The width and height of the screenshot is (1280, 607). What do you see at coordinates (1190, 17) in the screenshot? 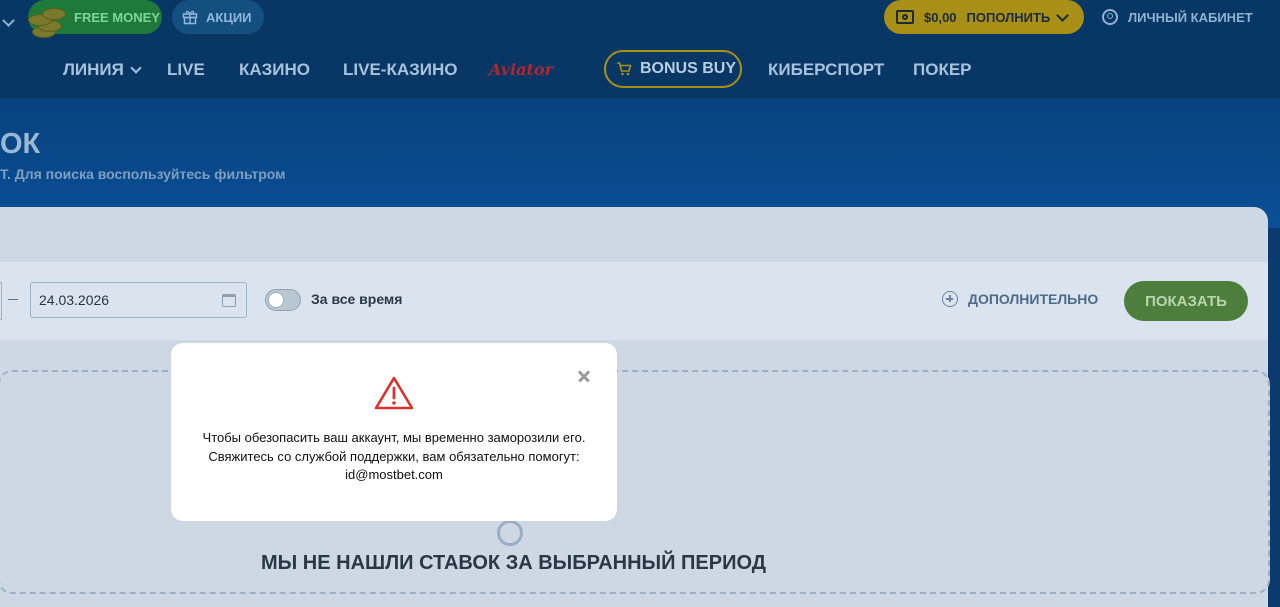
I see `account-label: ЛИЧНЫЙ КАБИНЕТ` at bounding box center [1190, 17].